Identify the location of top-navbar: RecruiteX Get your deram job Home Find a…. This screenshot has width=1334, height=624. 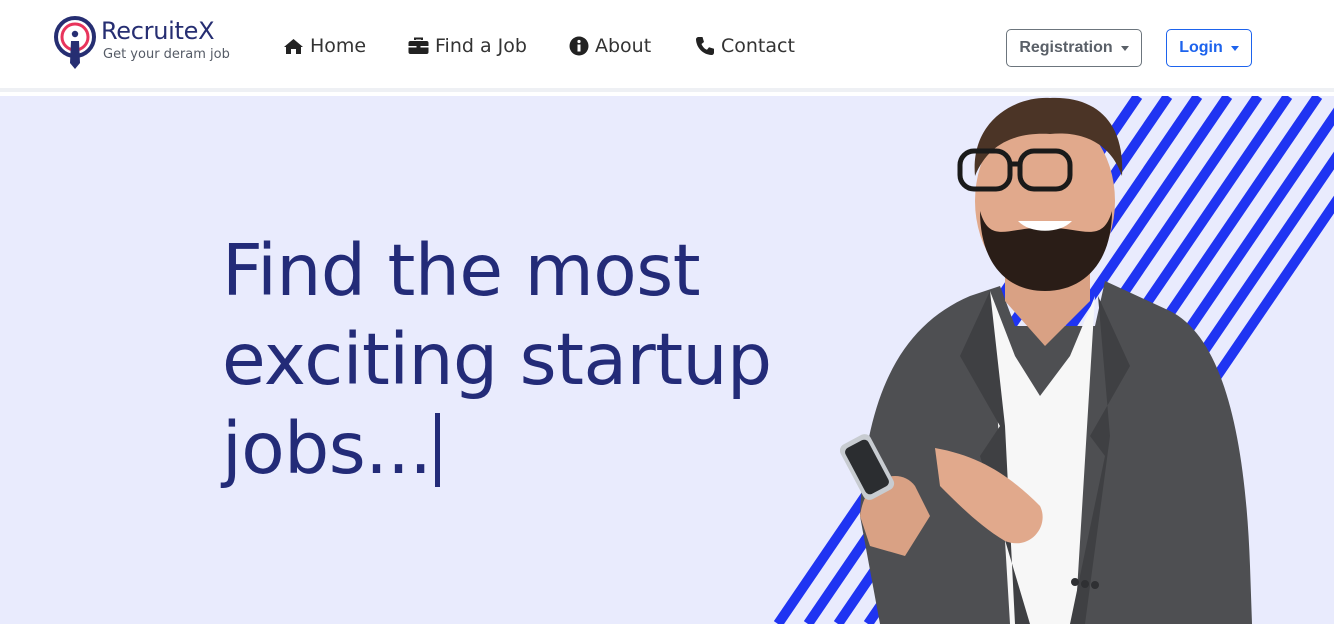
(667, 46).